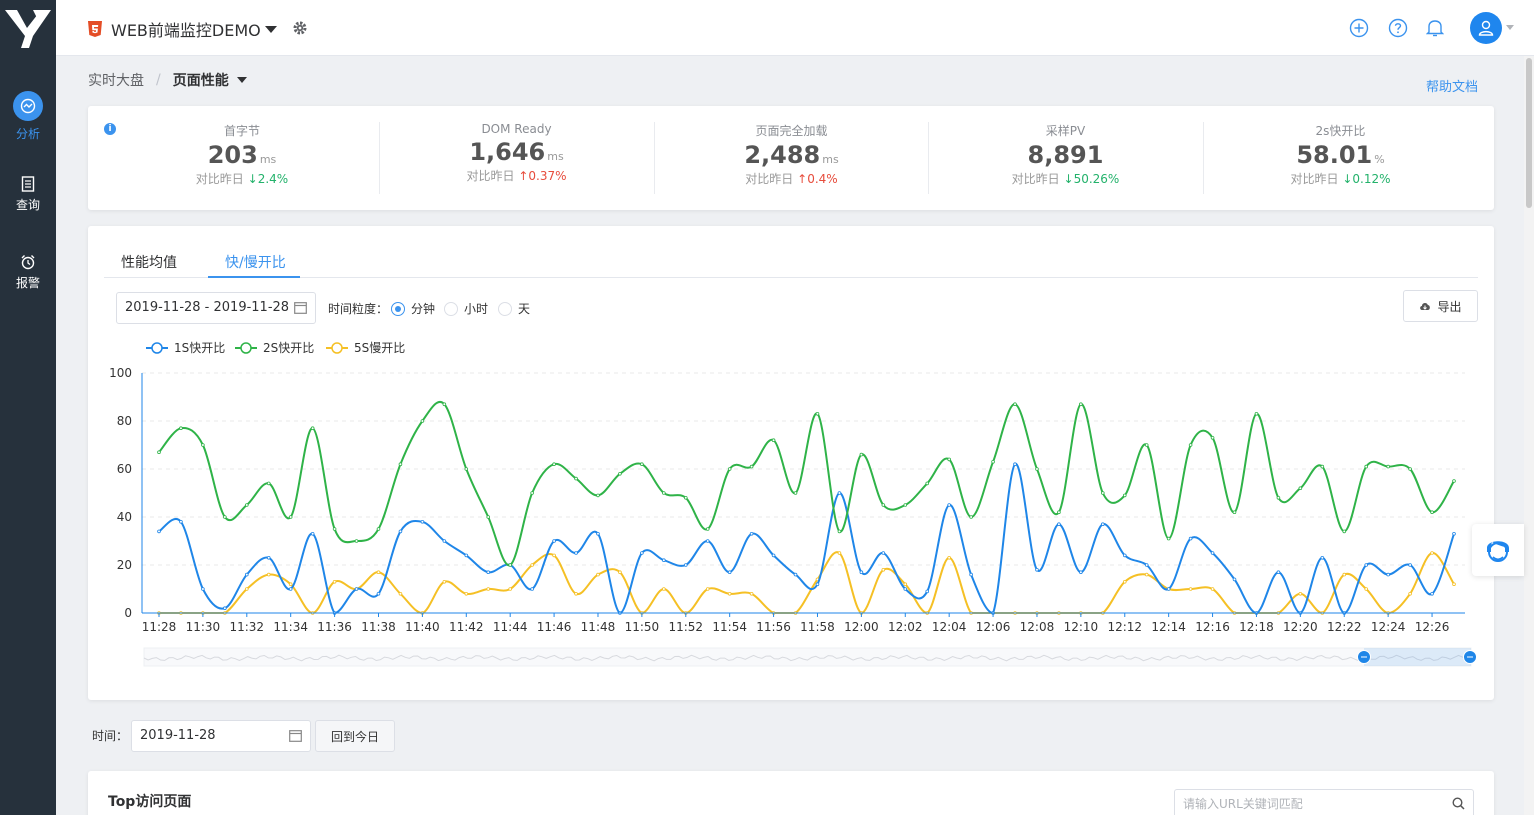  What do you see at coordinates (1435, 28) in the screenshot?
I see `bell-icon` at bounding box center [1435, 28].